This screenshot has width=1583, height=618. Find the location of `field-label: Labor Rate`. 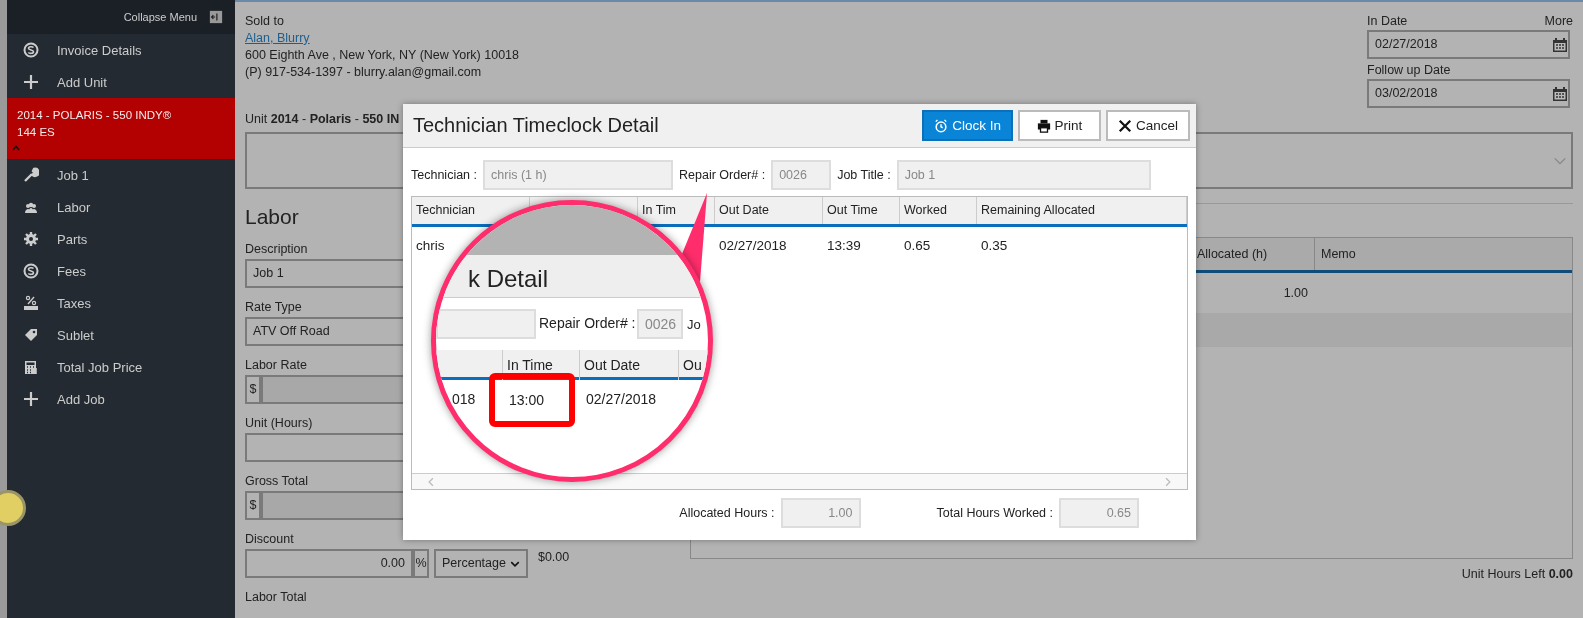

field-label: Labor Rate is located at coordinates (276, 365).